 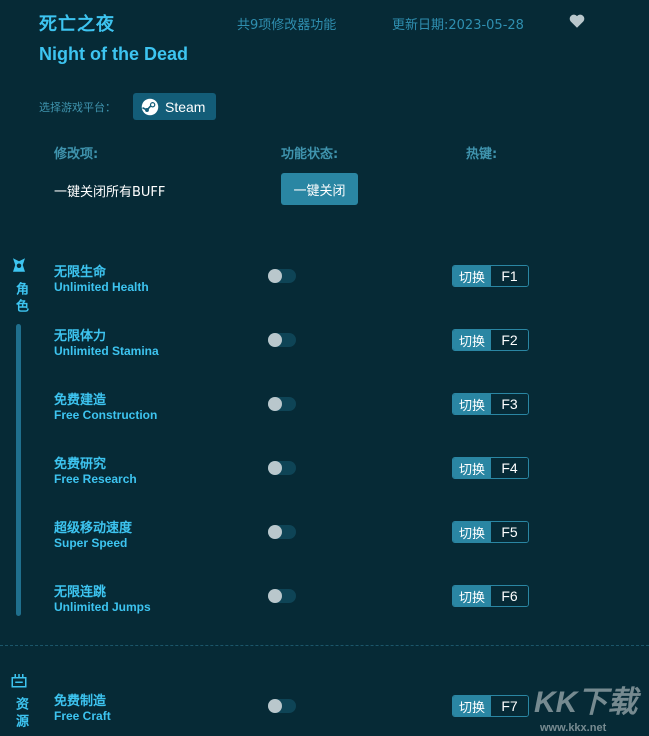 What do you see at coordinates (101, 287) in the screenshot?
I see `option-name-en: Unlimited Health` at bounding box center [101, 287].